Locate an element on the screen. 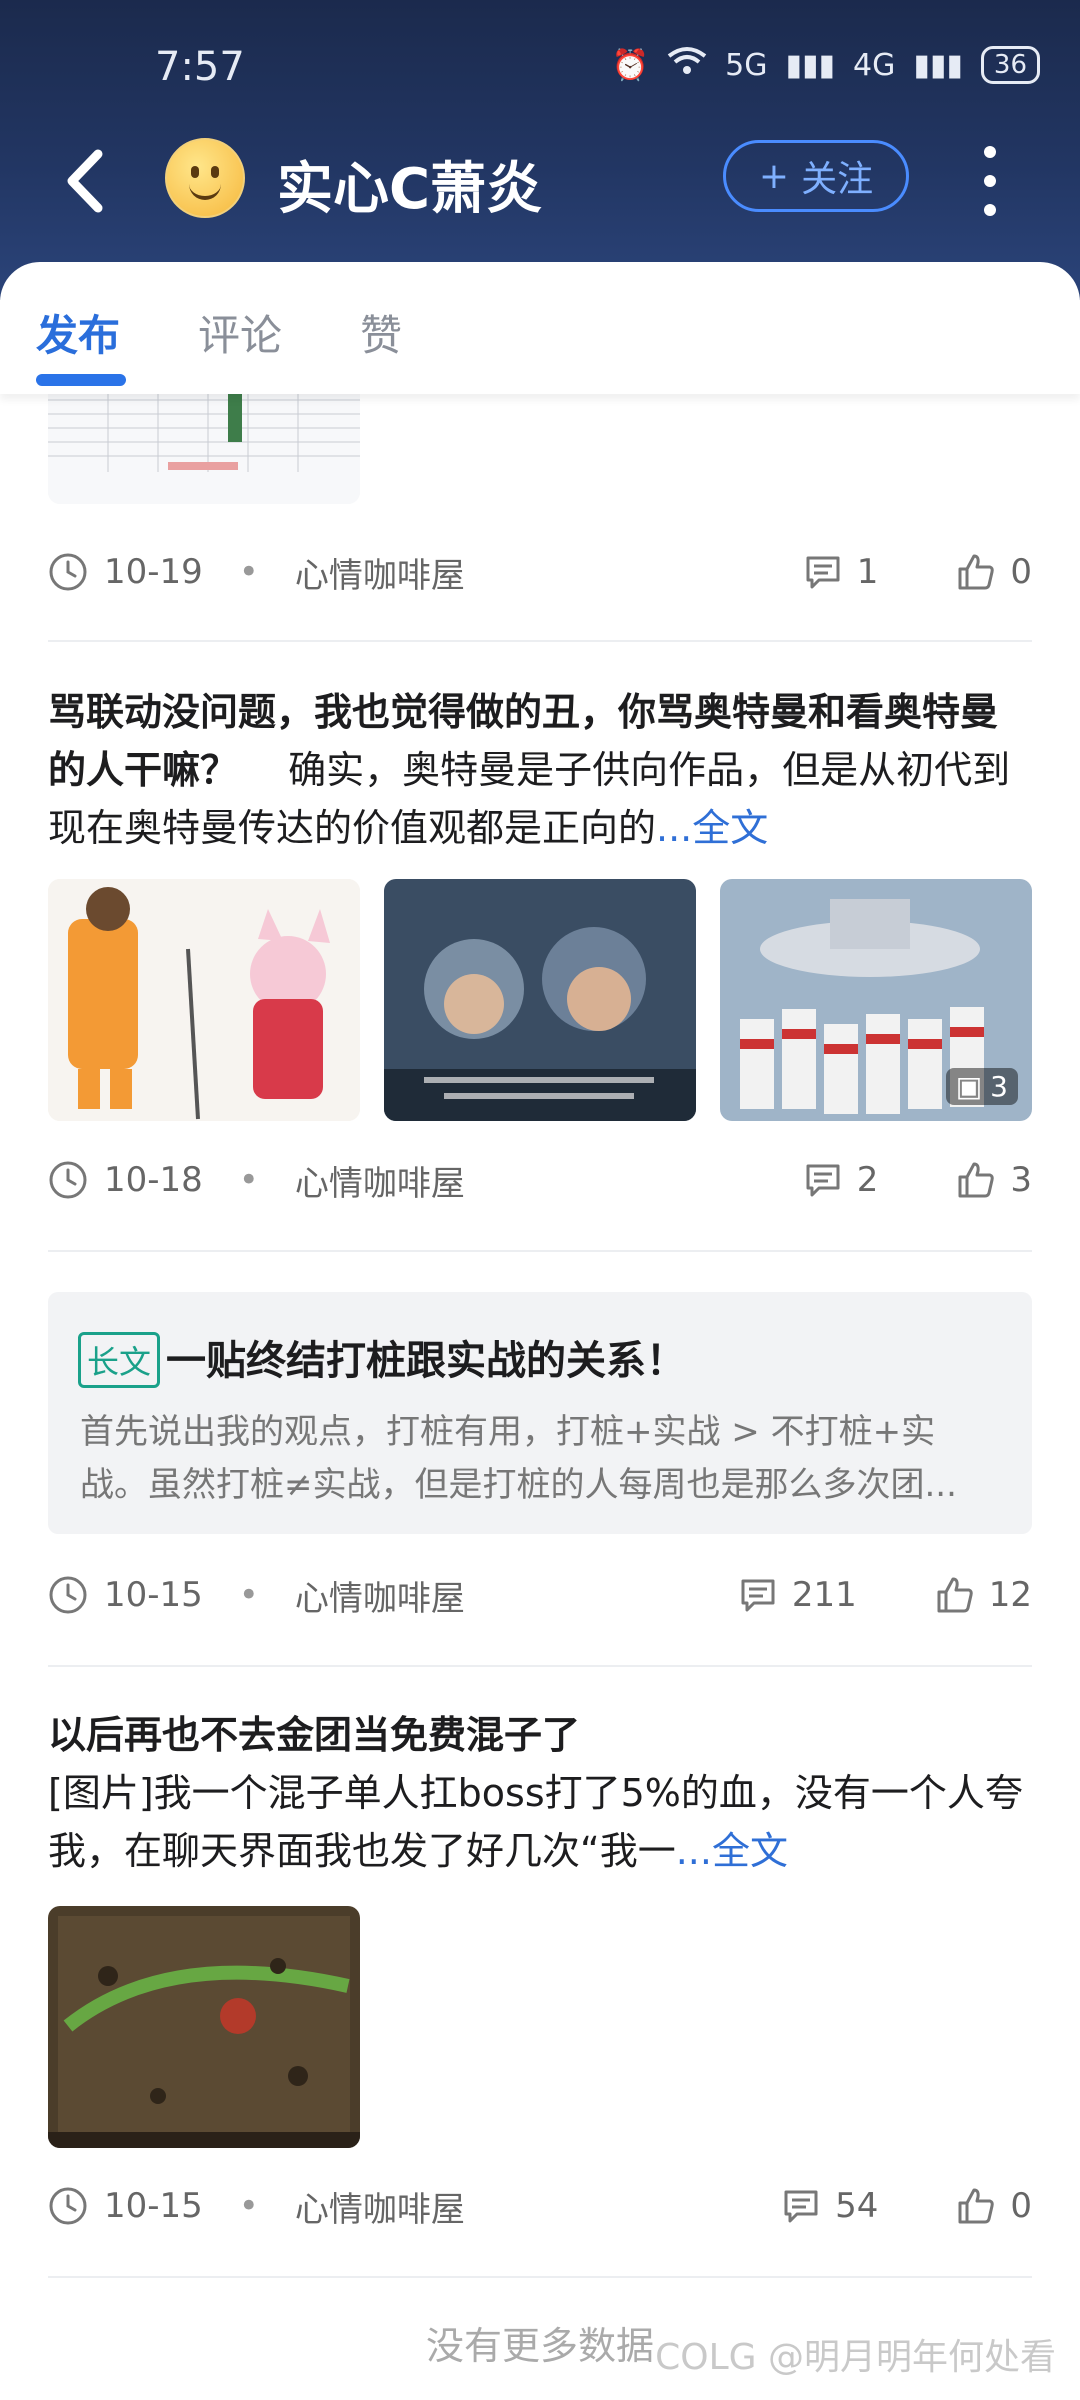 Image resolution: width=1080 pixels, height=2400 pixels. like-count: 3 is located at coordinates (1021, 1180).